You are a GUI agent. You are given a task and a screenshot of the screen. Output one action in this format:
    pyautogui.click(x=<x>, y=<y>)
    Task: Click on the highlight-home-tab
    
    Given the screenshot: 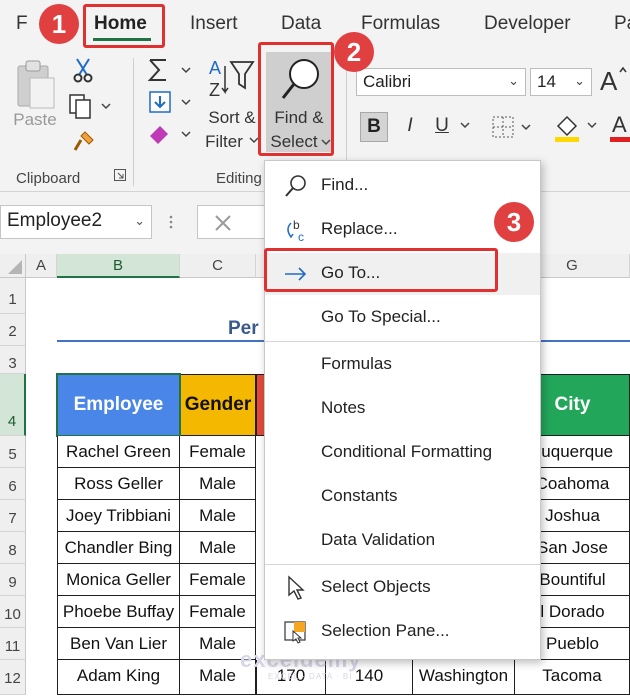 What is the action you would take?
    pyautogui.click(x=124, y=26)
    